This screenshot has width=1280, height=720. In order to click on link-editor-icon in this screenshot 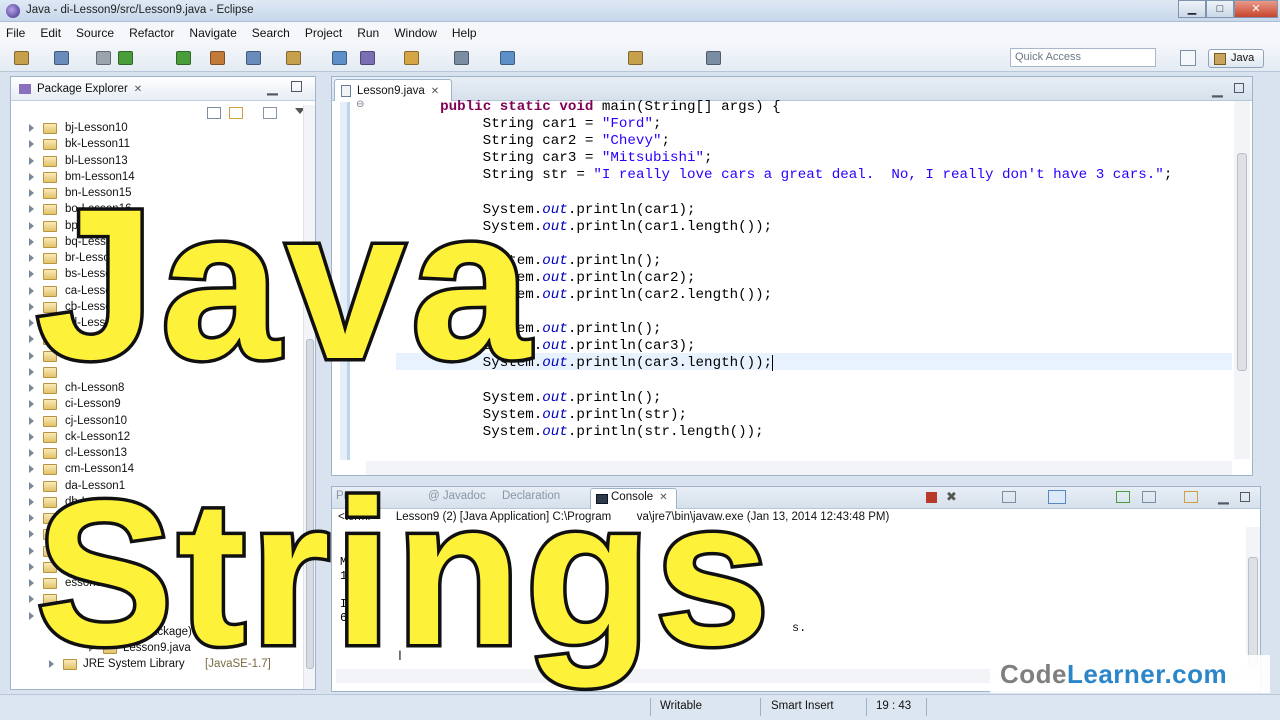, I will do `click(236, 113)`.